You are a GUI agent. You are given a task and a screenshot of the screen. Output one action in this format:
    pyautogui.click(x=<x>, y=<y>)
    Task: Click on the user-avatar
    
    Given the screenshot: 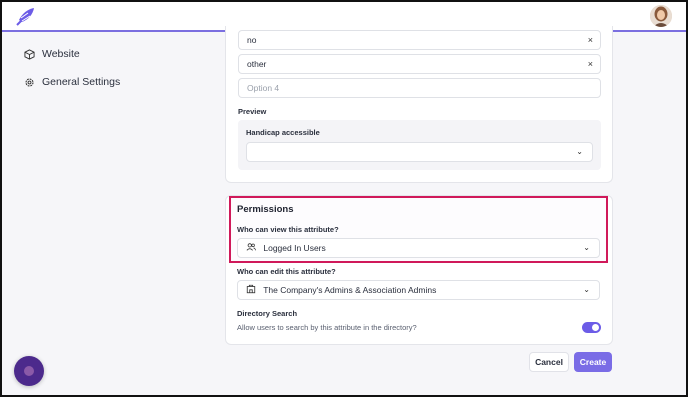 What is the action you would take?
    pyautogui.click(x=661, y=16)
    